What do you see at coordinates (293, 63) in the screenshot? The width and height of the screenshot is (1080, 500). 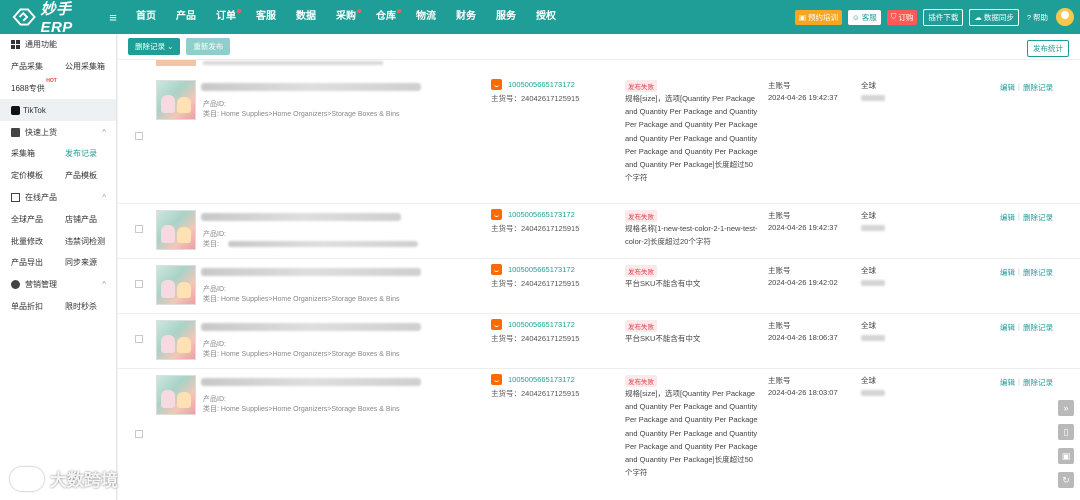 I see `redacted-text` at bounding box center [293, 63].